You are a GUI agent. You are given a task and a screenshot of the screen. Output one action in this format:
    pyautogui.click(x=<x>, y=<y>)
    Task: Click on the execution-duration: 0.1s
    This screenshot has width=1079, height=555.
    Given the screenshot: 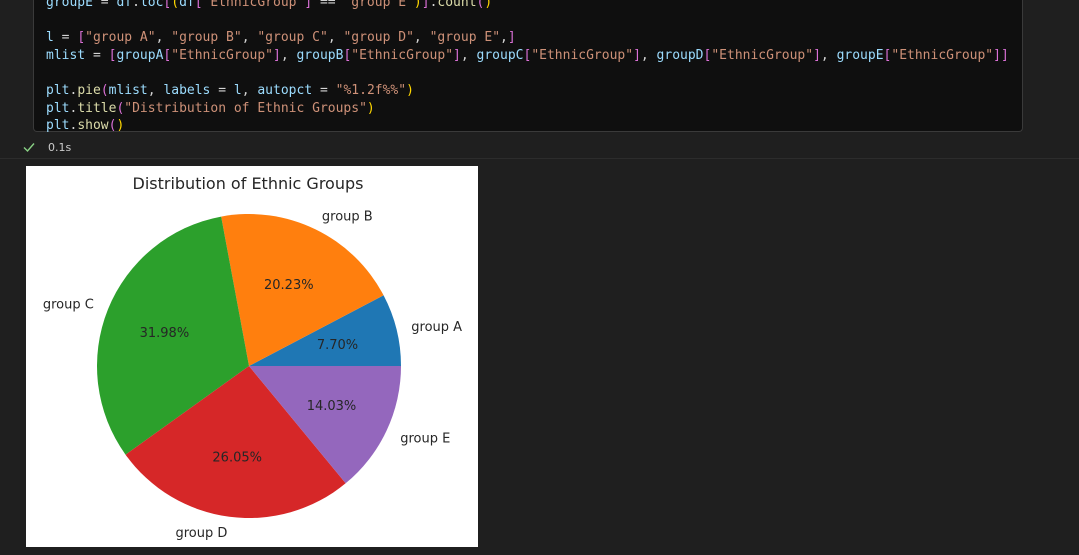 What is the action you would take?
    pyautogui.click(x=60, y=147)
    